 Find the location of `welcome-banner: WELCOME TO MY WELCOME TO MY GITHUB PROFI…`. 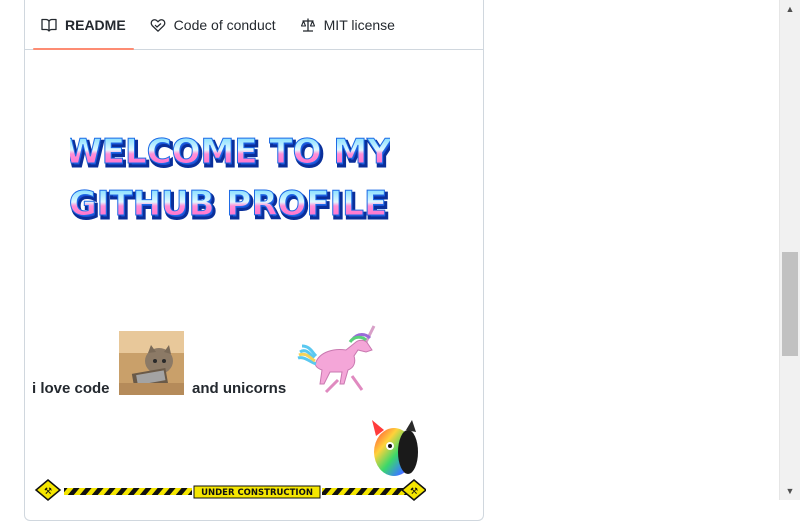

welcome-banner: WELCOME TO MY WELCOME TO MY GITHUB PROFI… is located at coordinates (230, 178).